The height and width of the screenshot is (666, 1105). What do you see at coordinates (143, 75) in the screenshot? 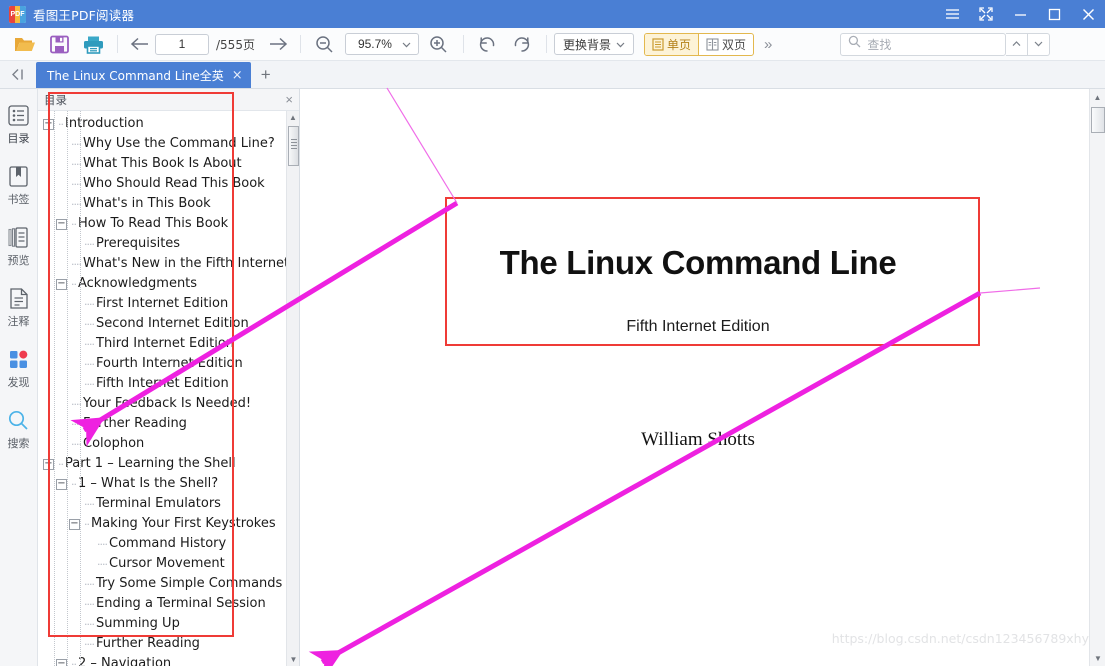
I see `document-tab: The Linux Command Line全英 ×` at bounding box center [143, 75].